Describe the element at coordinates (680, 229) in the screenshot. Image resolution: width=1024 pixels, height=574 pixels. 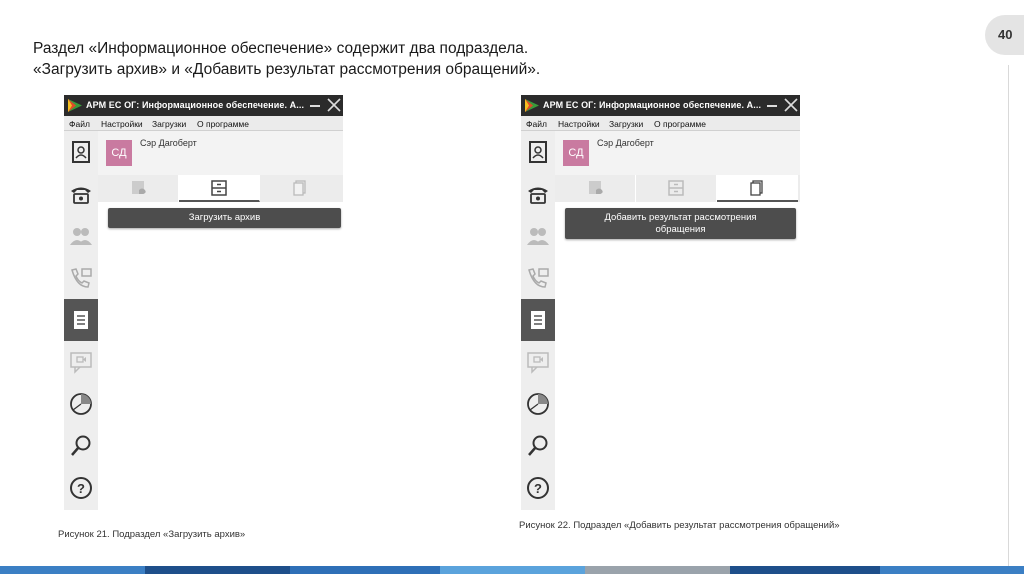
I see `add-result-button-line-2: обращения` at that location.